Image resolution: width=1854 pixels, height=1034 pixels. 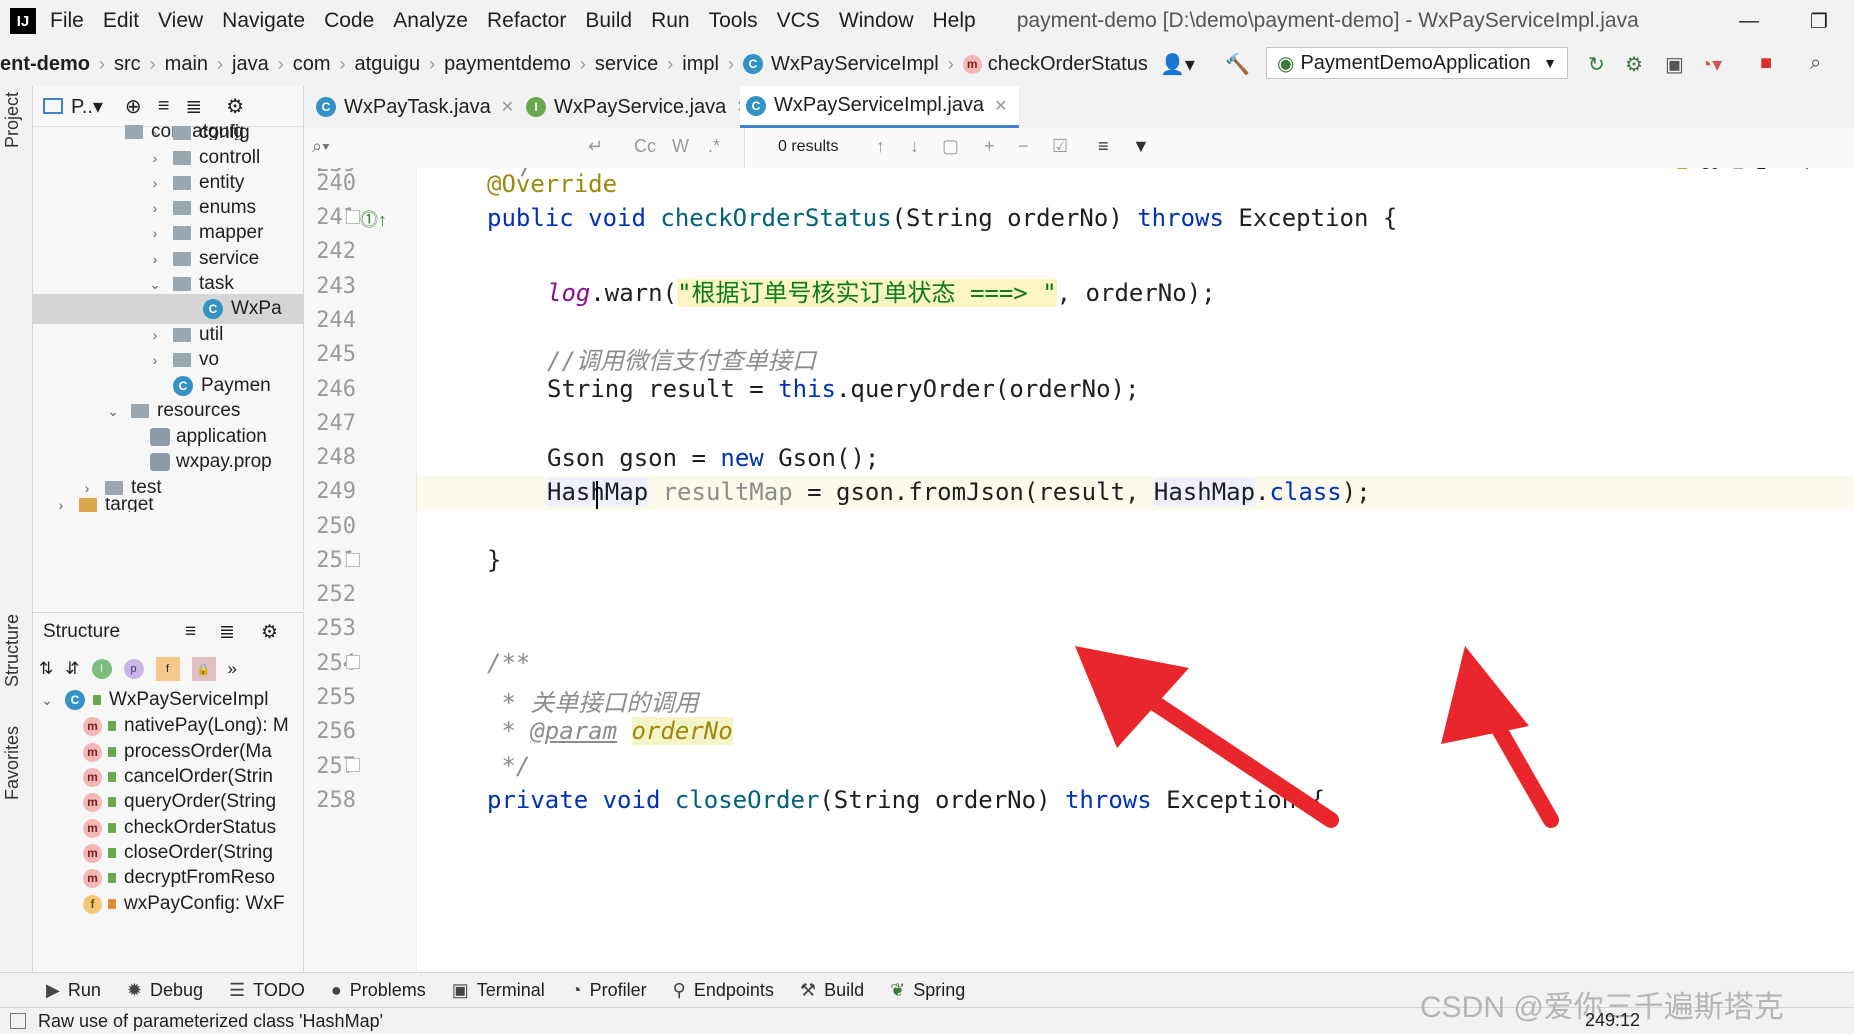 I want to click on show-inherited-icon: I, so click(x=101, y=669).